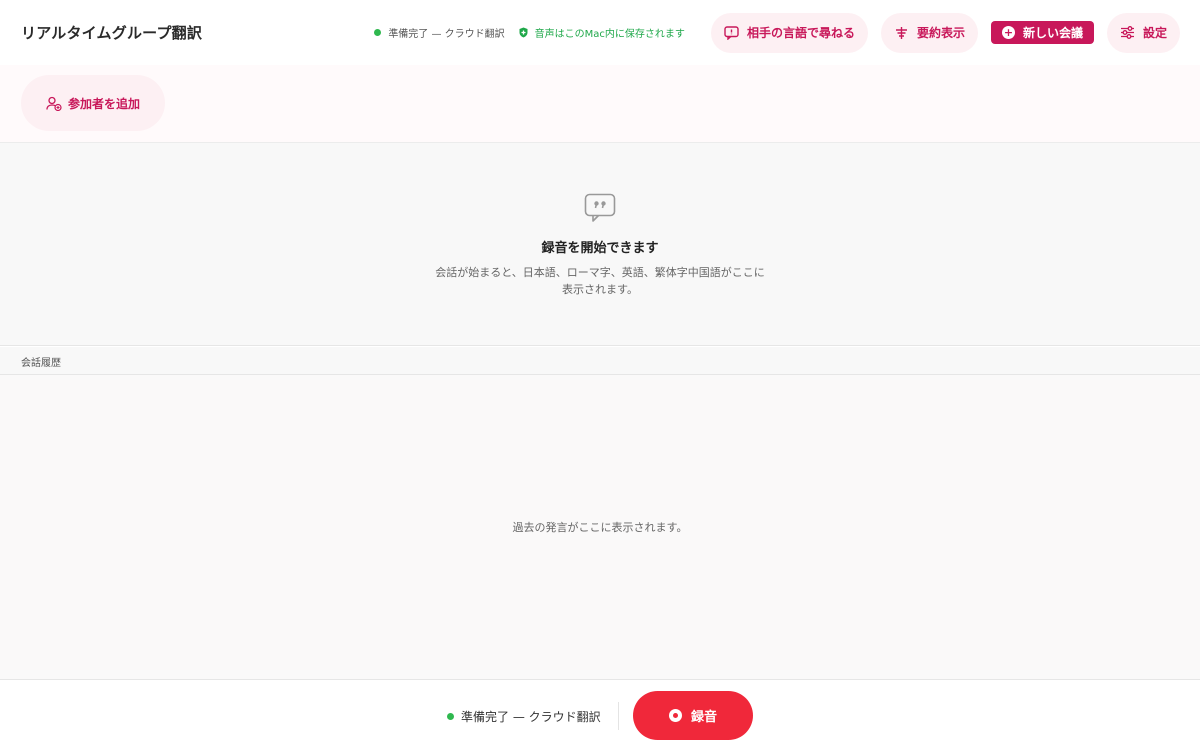 This screenshot has width=1200, height=750. Describe the element at coordinates (112, 33) in the screenshot. I see `app-title: リアルタイムグループ翻訳` at that location.